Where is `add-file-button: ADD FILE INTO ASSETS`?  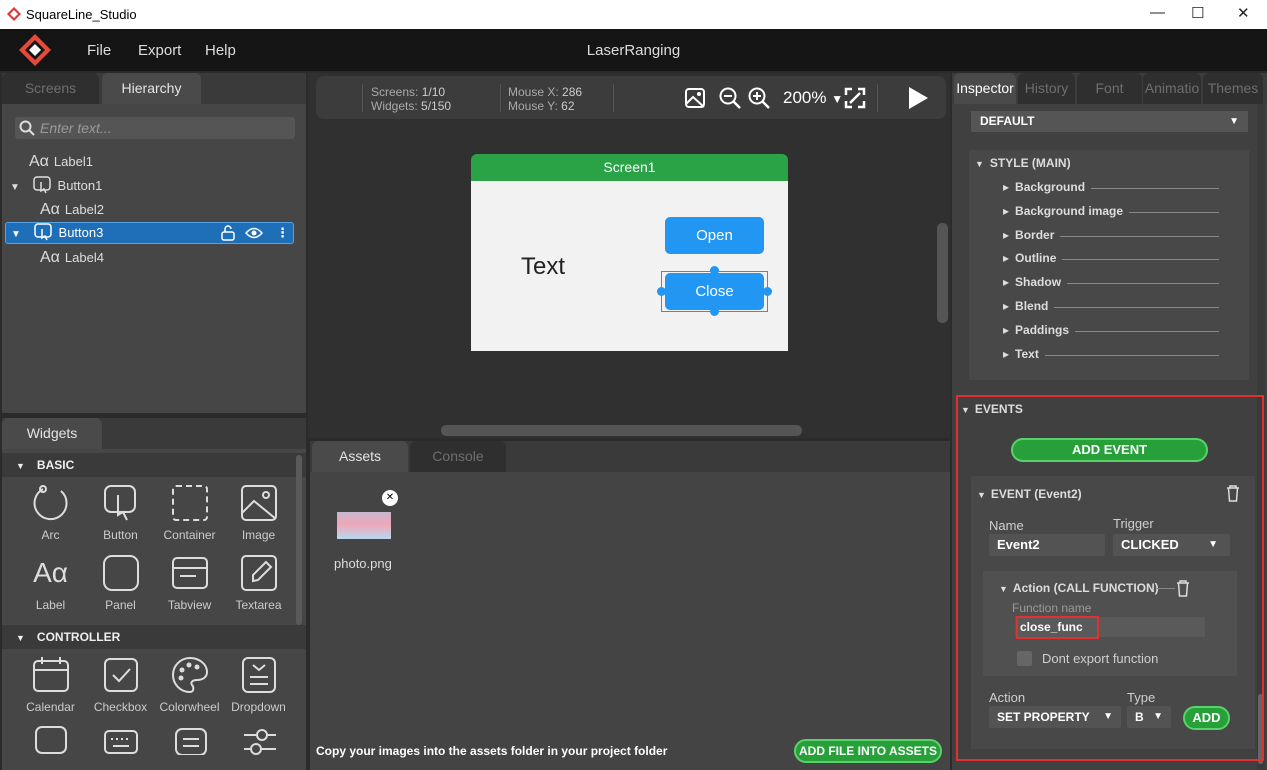
add-file-button: ADD FILE INTO ASSETS is located at coordinates (868, 751).